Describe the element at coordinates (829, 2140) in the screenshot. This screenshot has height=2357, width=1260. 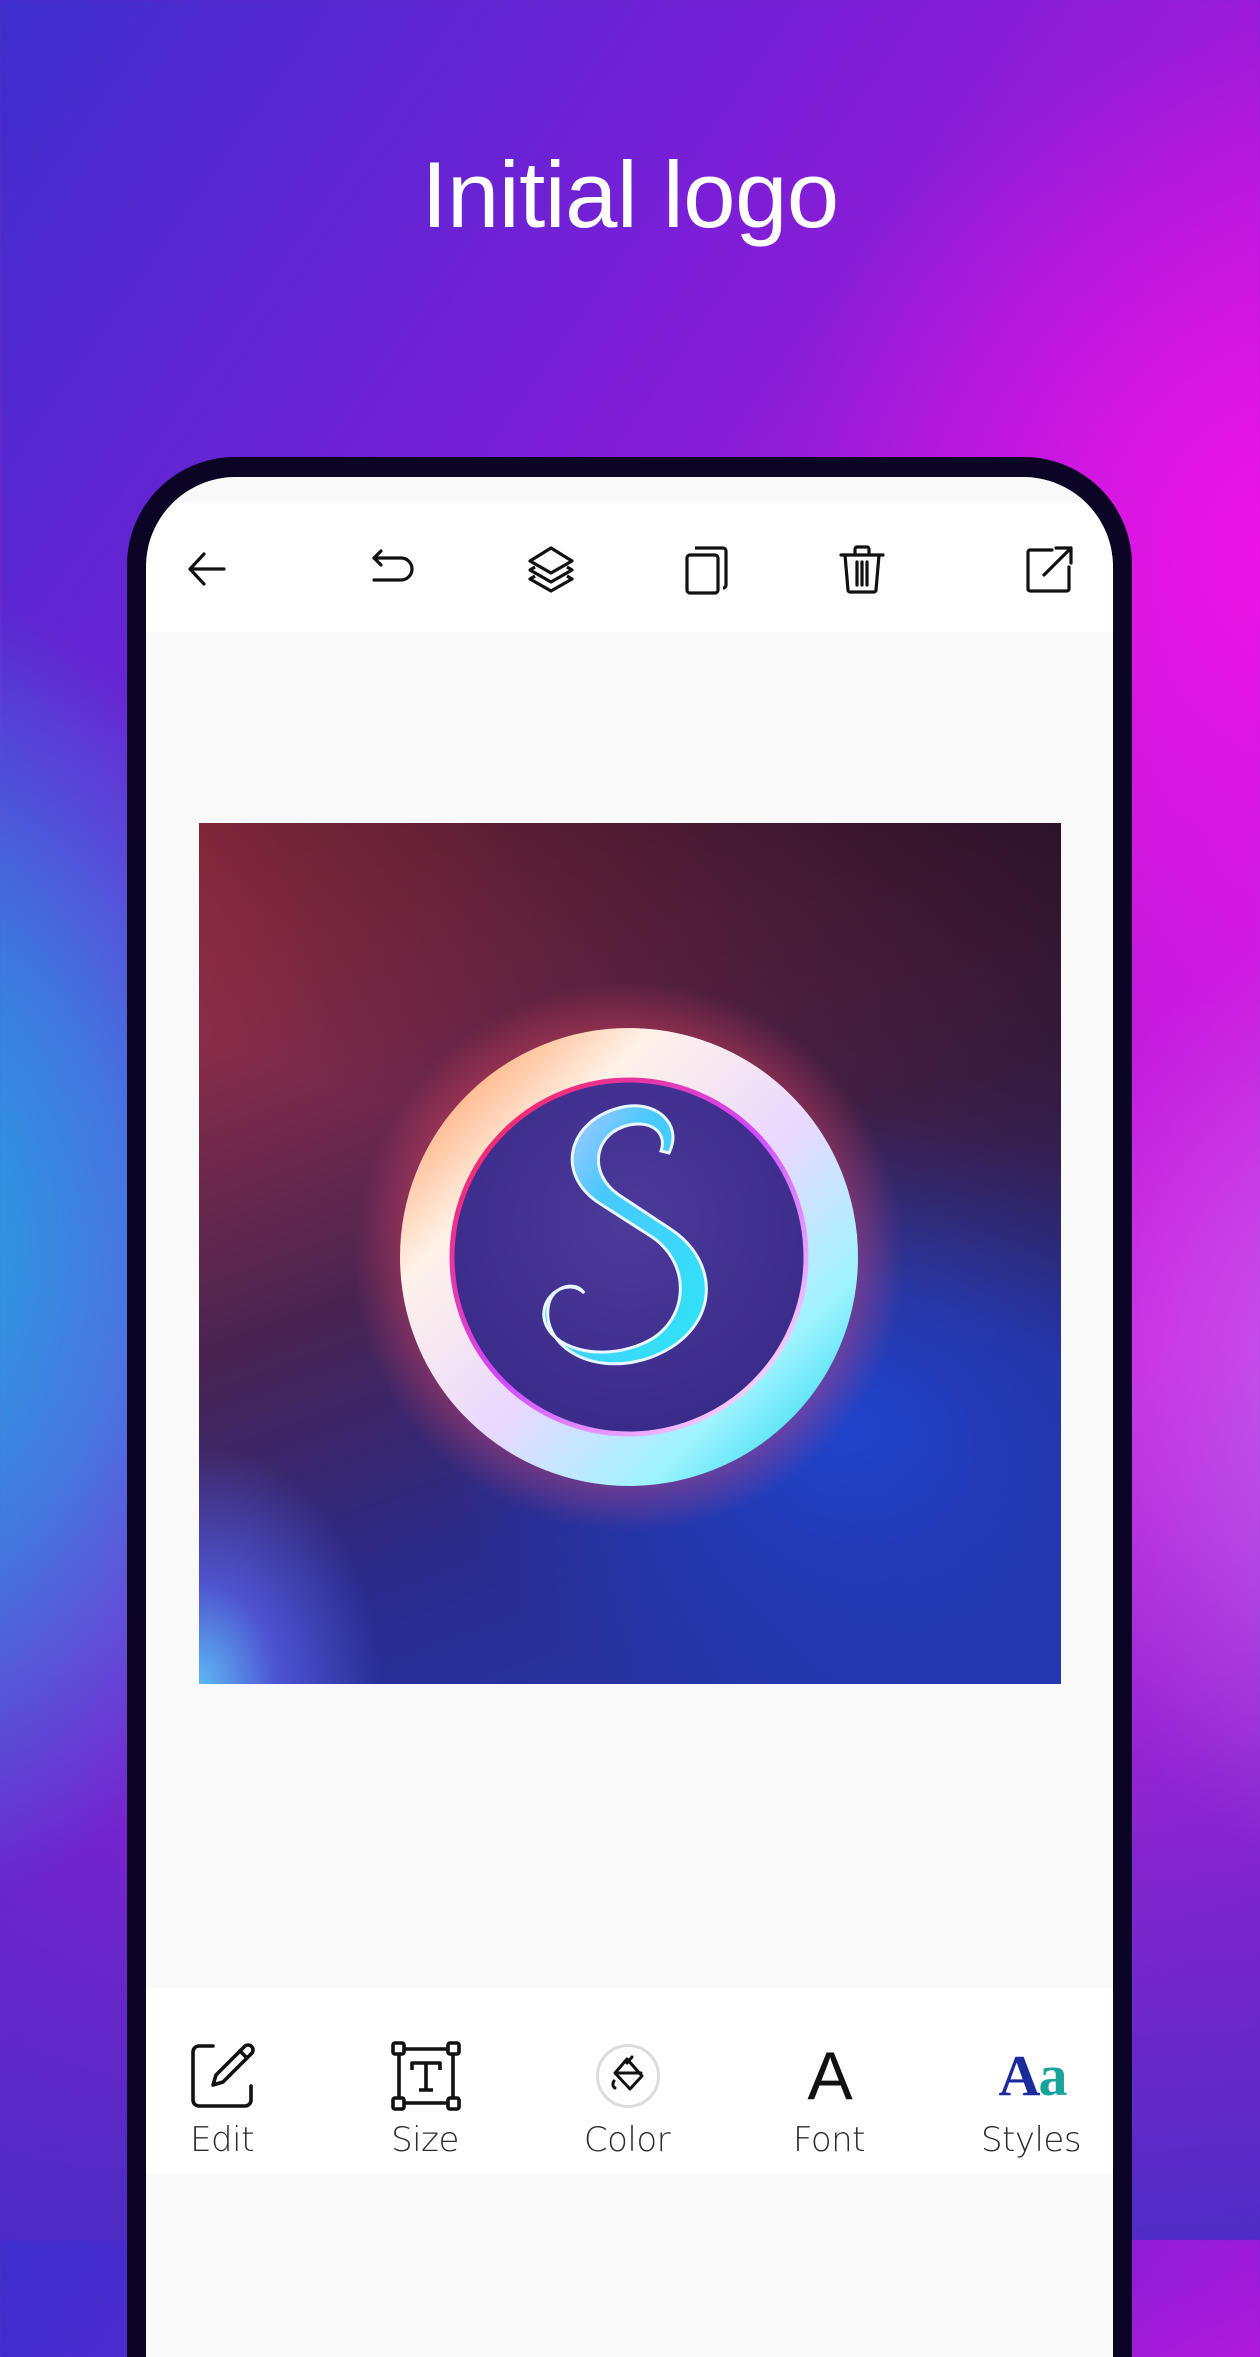
I see `font-label: Font` at that location.